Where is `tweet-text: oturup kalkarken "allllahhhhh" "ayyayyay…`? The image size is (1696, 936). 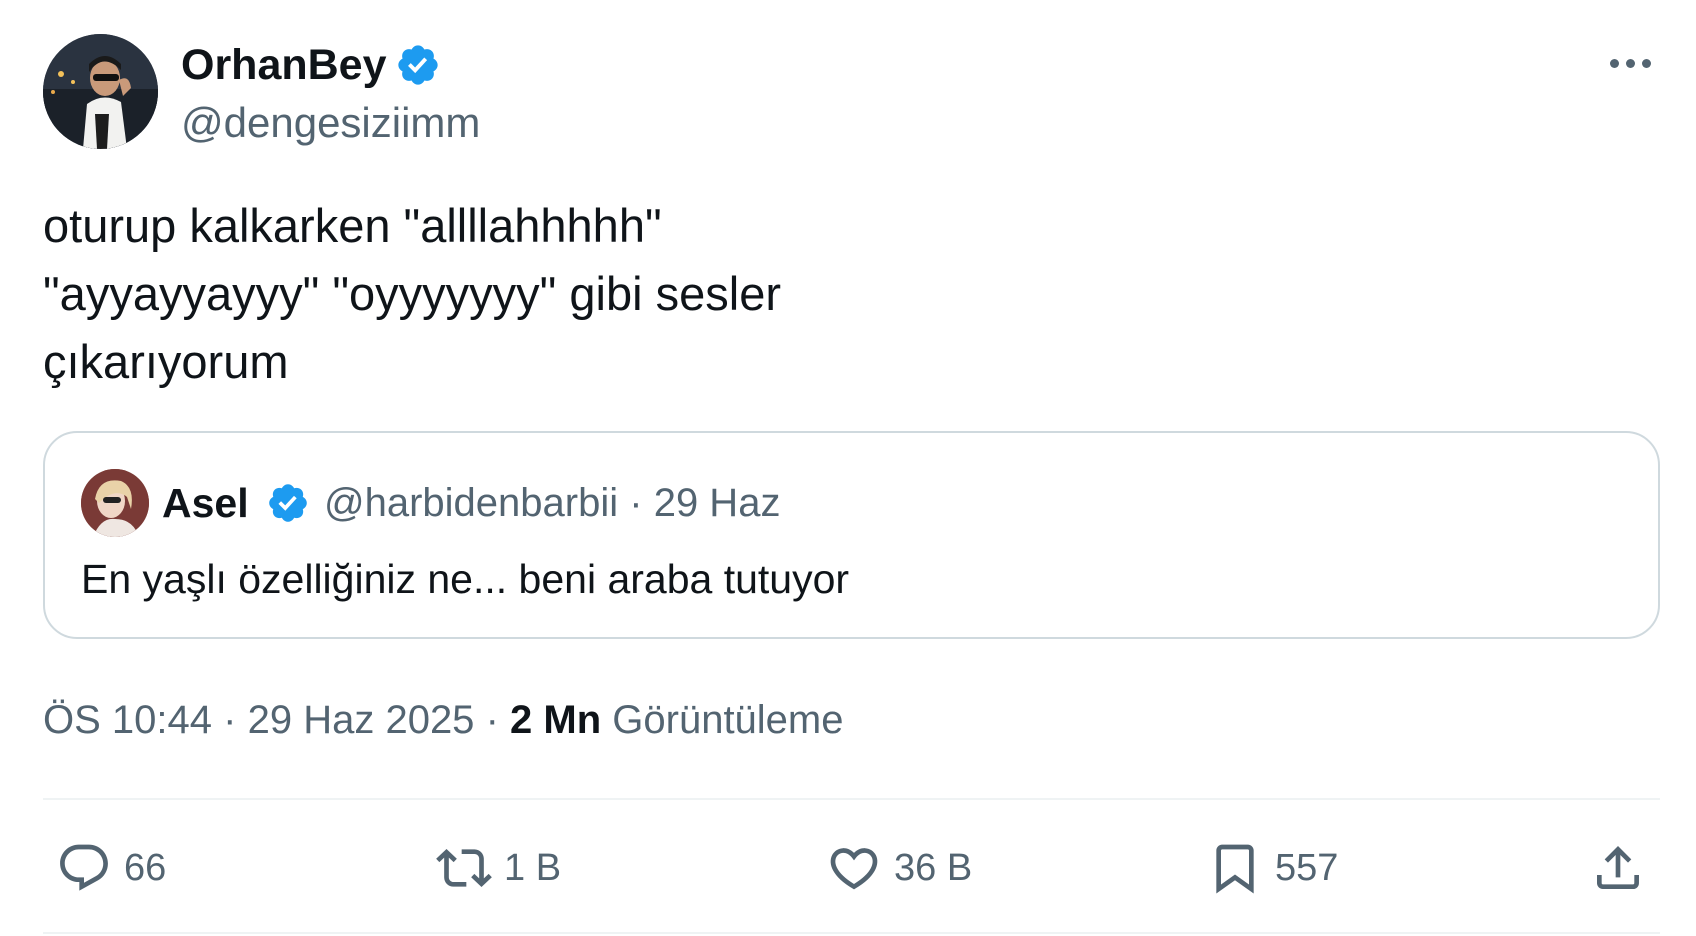 tweet-text: oturup kalkarken "allllahhhhh" "ayyayyay… is located at coordinates (412, 294).